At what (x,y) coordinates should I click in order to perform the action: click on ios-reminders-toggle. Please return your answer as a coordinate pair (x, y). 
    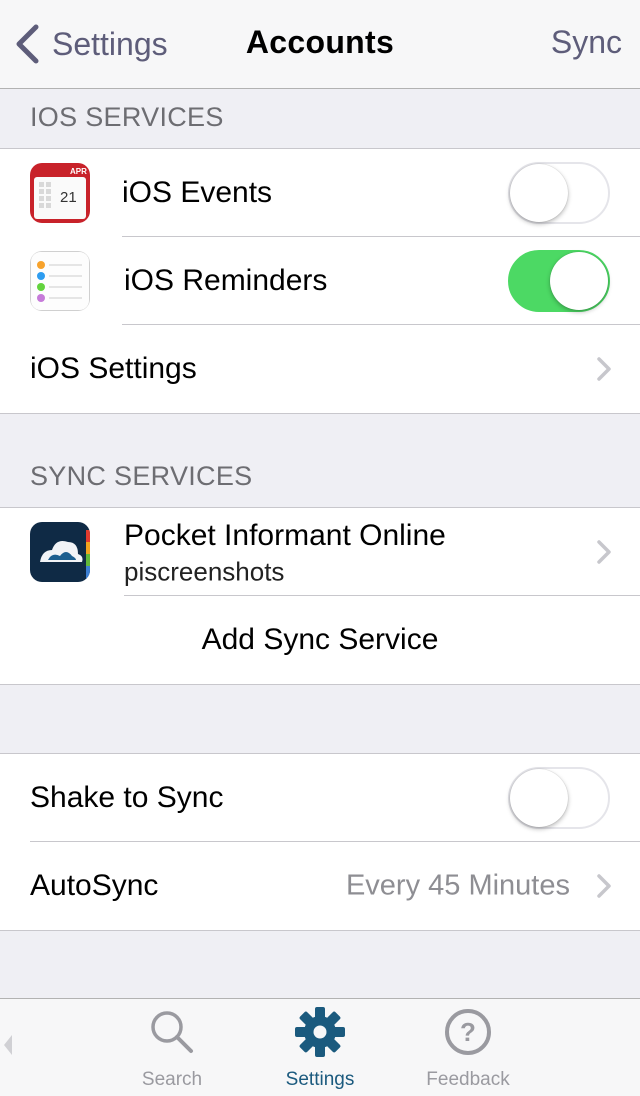
    Looking at the image, I should click on (559, 281).